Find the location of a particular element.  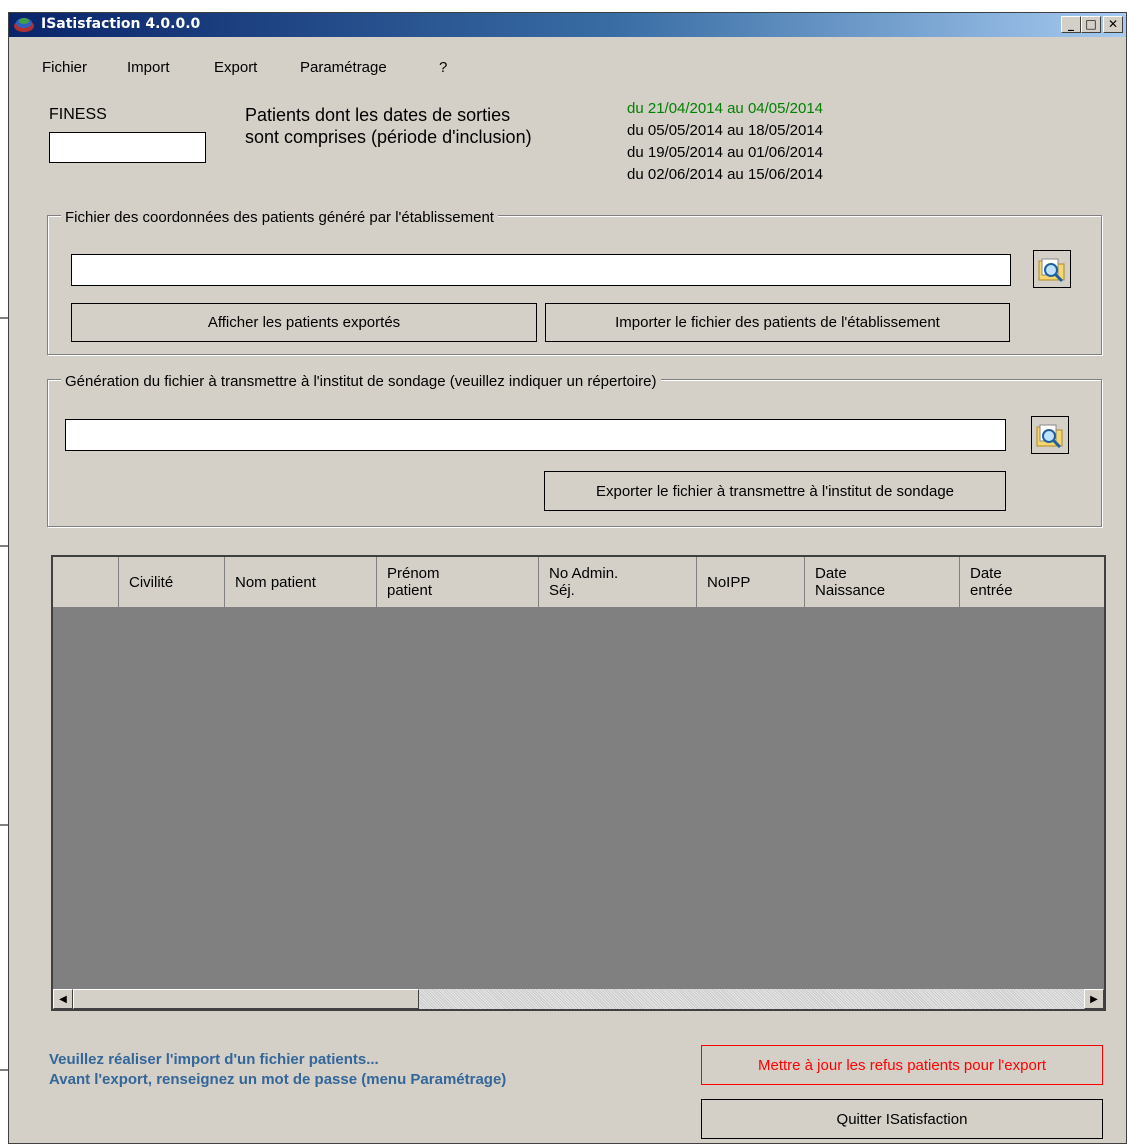

export-browse-button is located at coordinates (1050, 435).